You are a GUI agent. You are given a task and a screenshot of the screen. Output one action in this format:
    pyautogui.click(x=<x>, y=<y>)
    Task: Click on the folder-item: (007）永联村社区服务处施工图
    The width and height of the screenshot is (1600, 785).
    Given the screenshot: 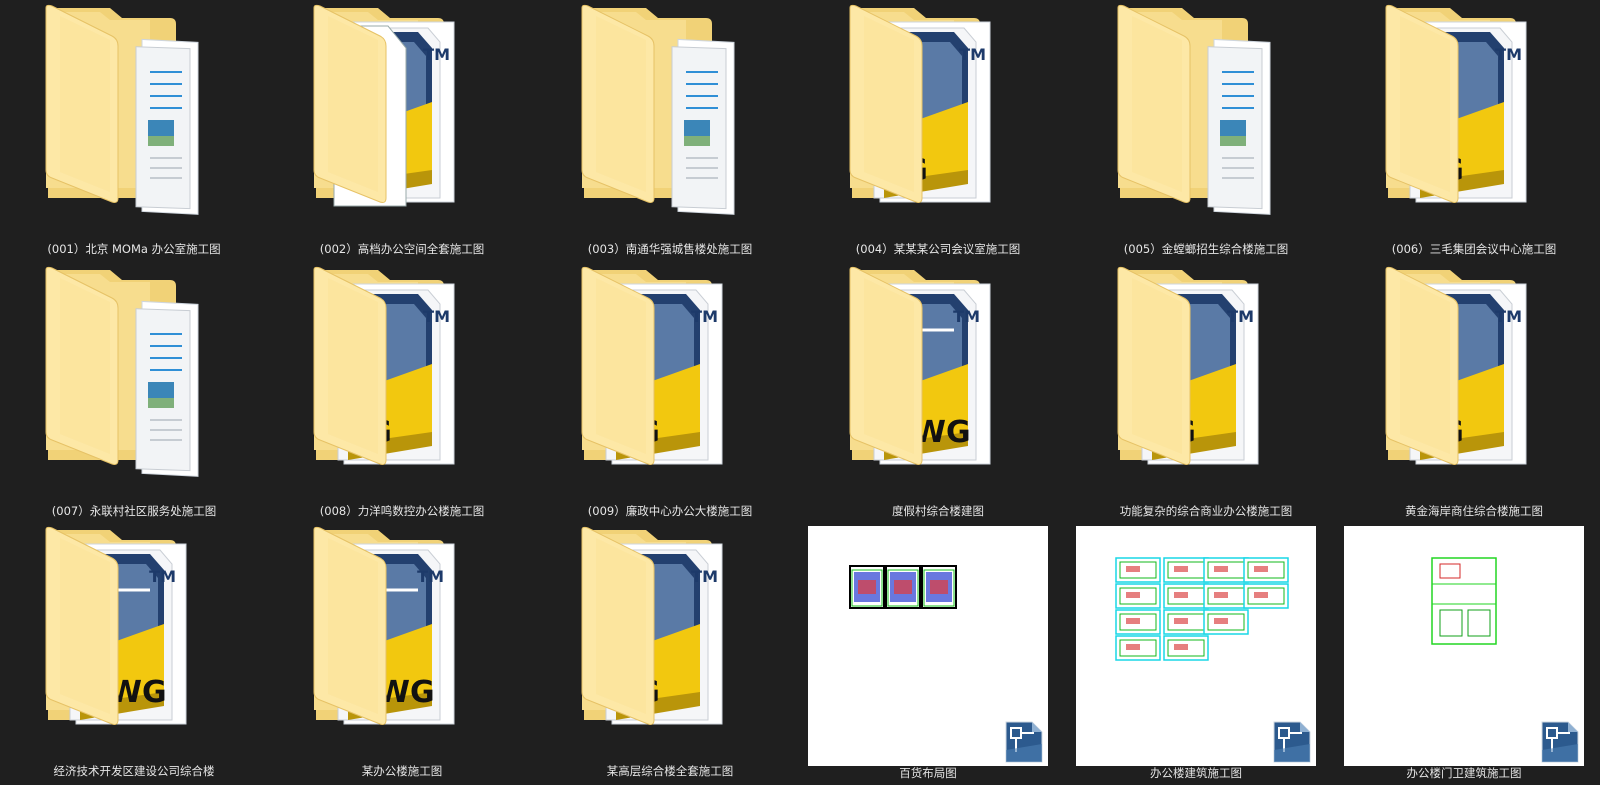 What is the action you would take?
    pyautogui.click(x=134, y=390)
    